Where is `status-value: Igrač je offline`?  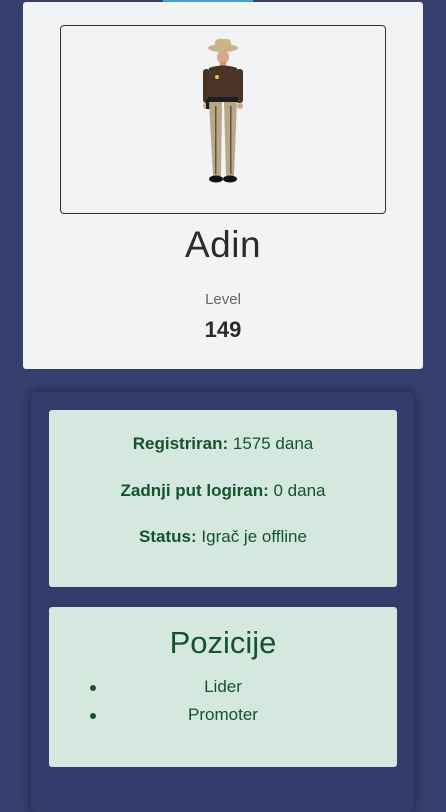
status-value: Igrač je offline is located at coordinates (254, 536).